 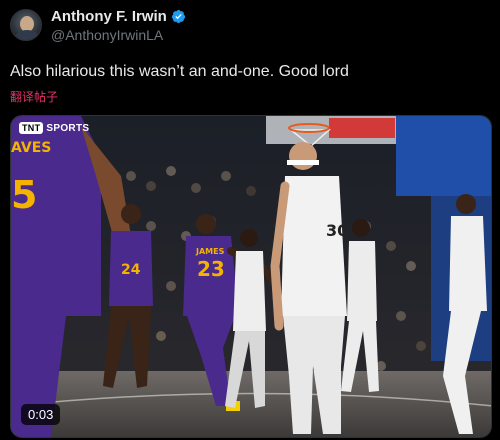 I want to click on author-handle: @AnthonyIrwinLA, so click(x=118, y=35).